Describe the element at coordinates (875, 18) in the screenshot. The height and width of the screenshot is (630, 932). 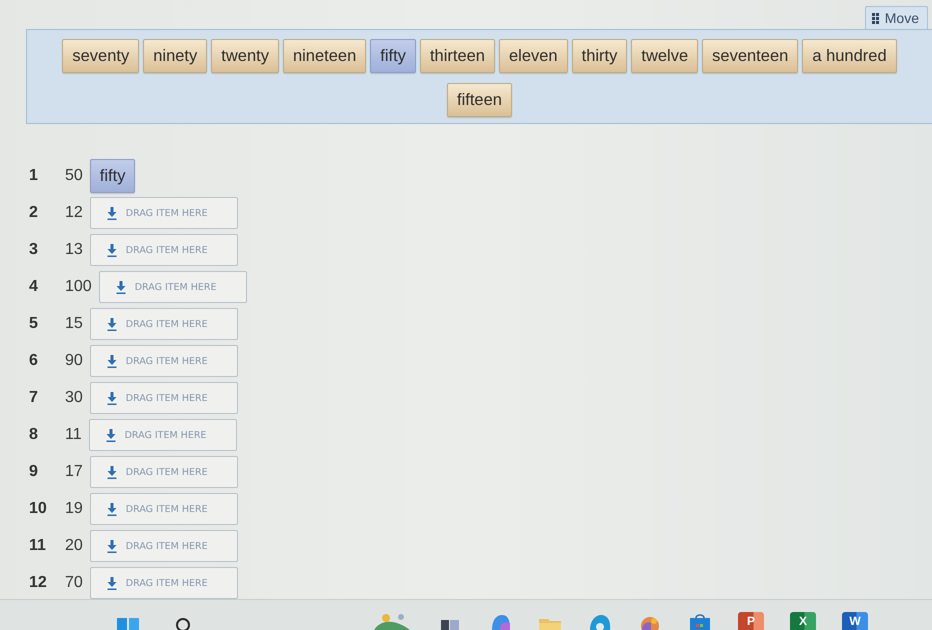
I see `grip-icon` at that location.